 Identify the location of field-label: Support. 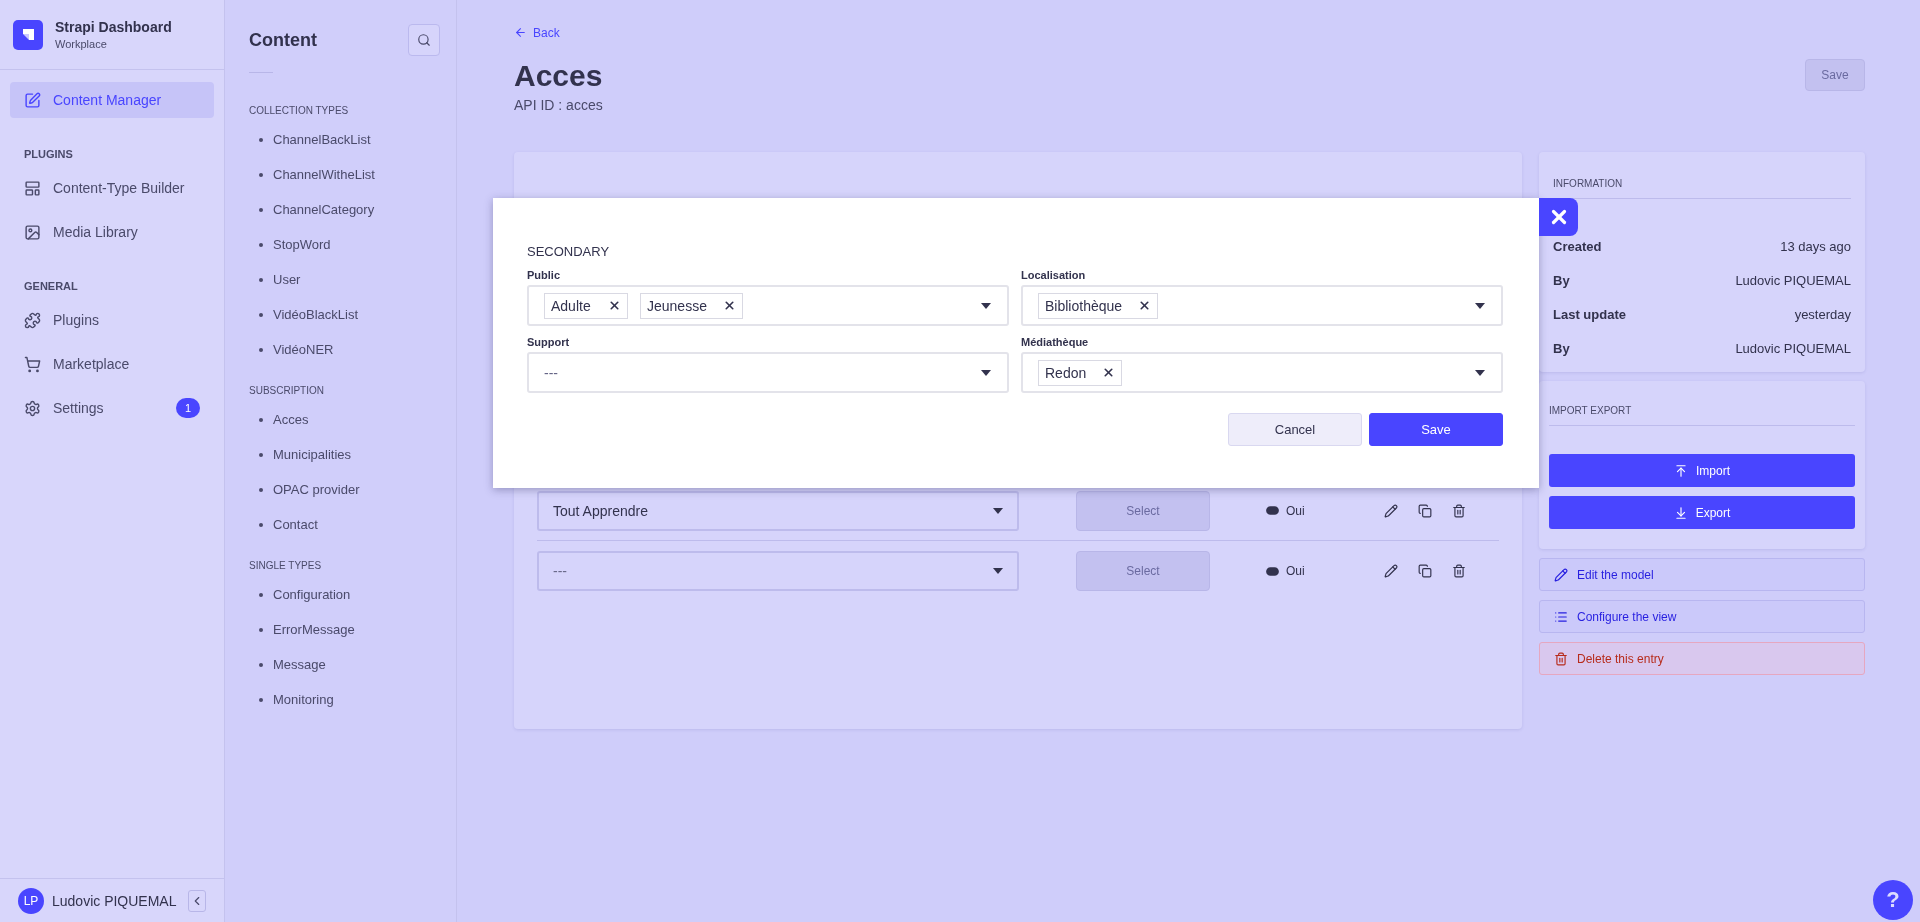
(549, 342).